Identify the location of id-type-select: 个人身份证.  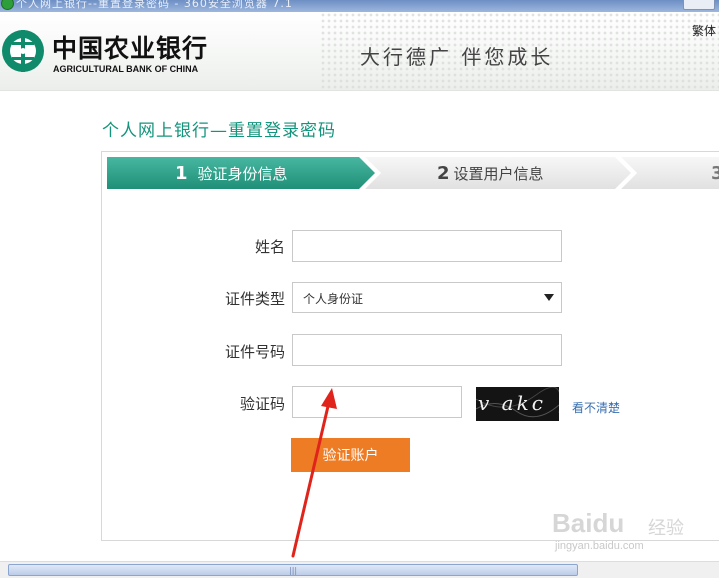
(427, 297).